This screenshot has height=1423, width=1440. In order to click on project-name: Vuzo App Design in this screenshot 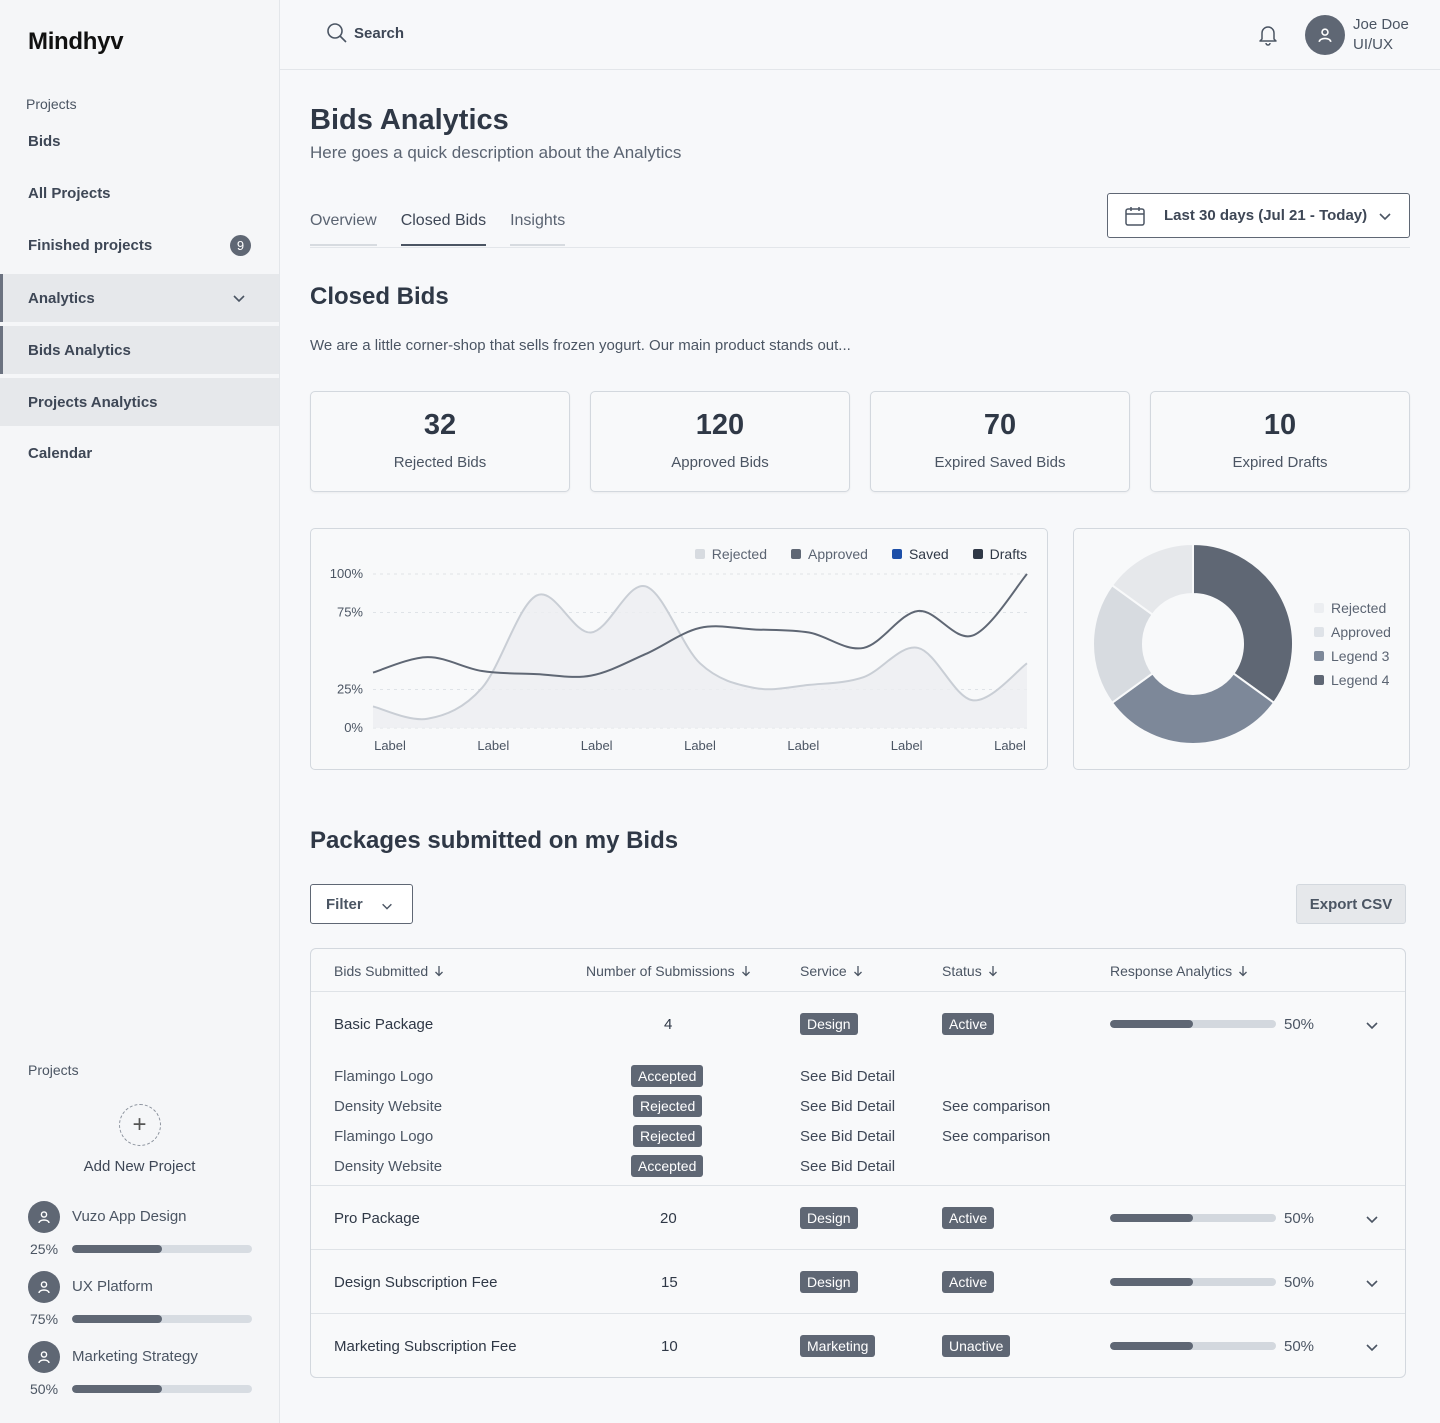, I will do `click(129, 1216)`.